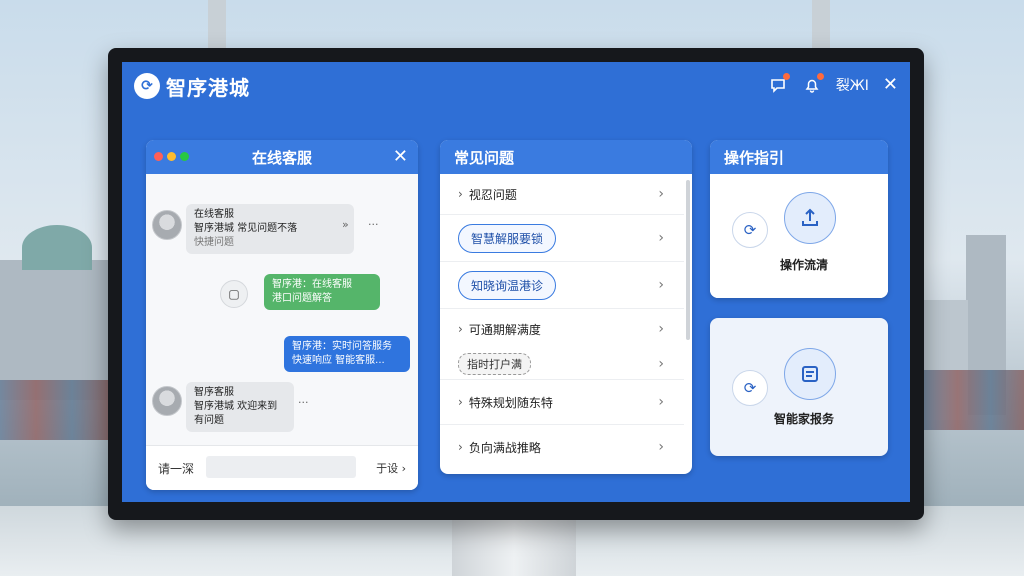  I want to click on guide-panel: 操作指引 ⟳ 操作流清, so click(799, 219).